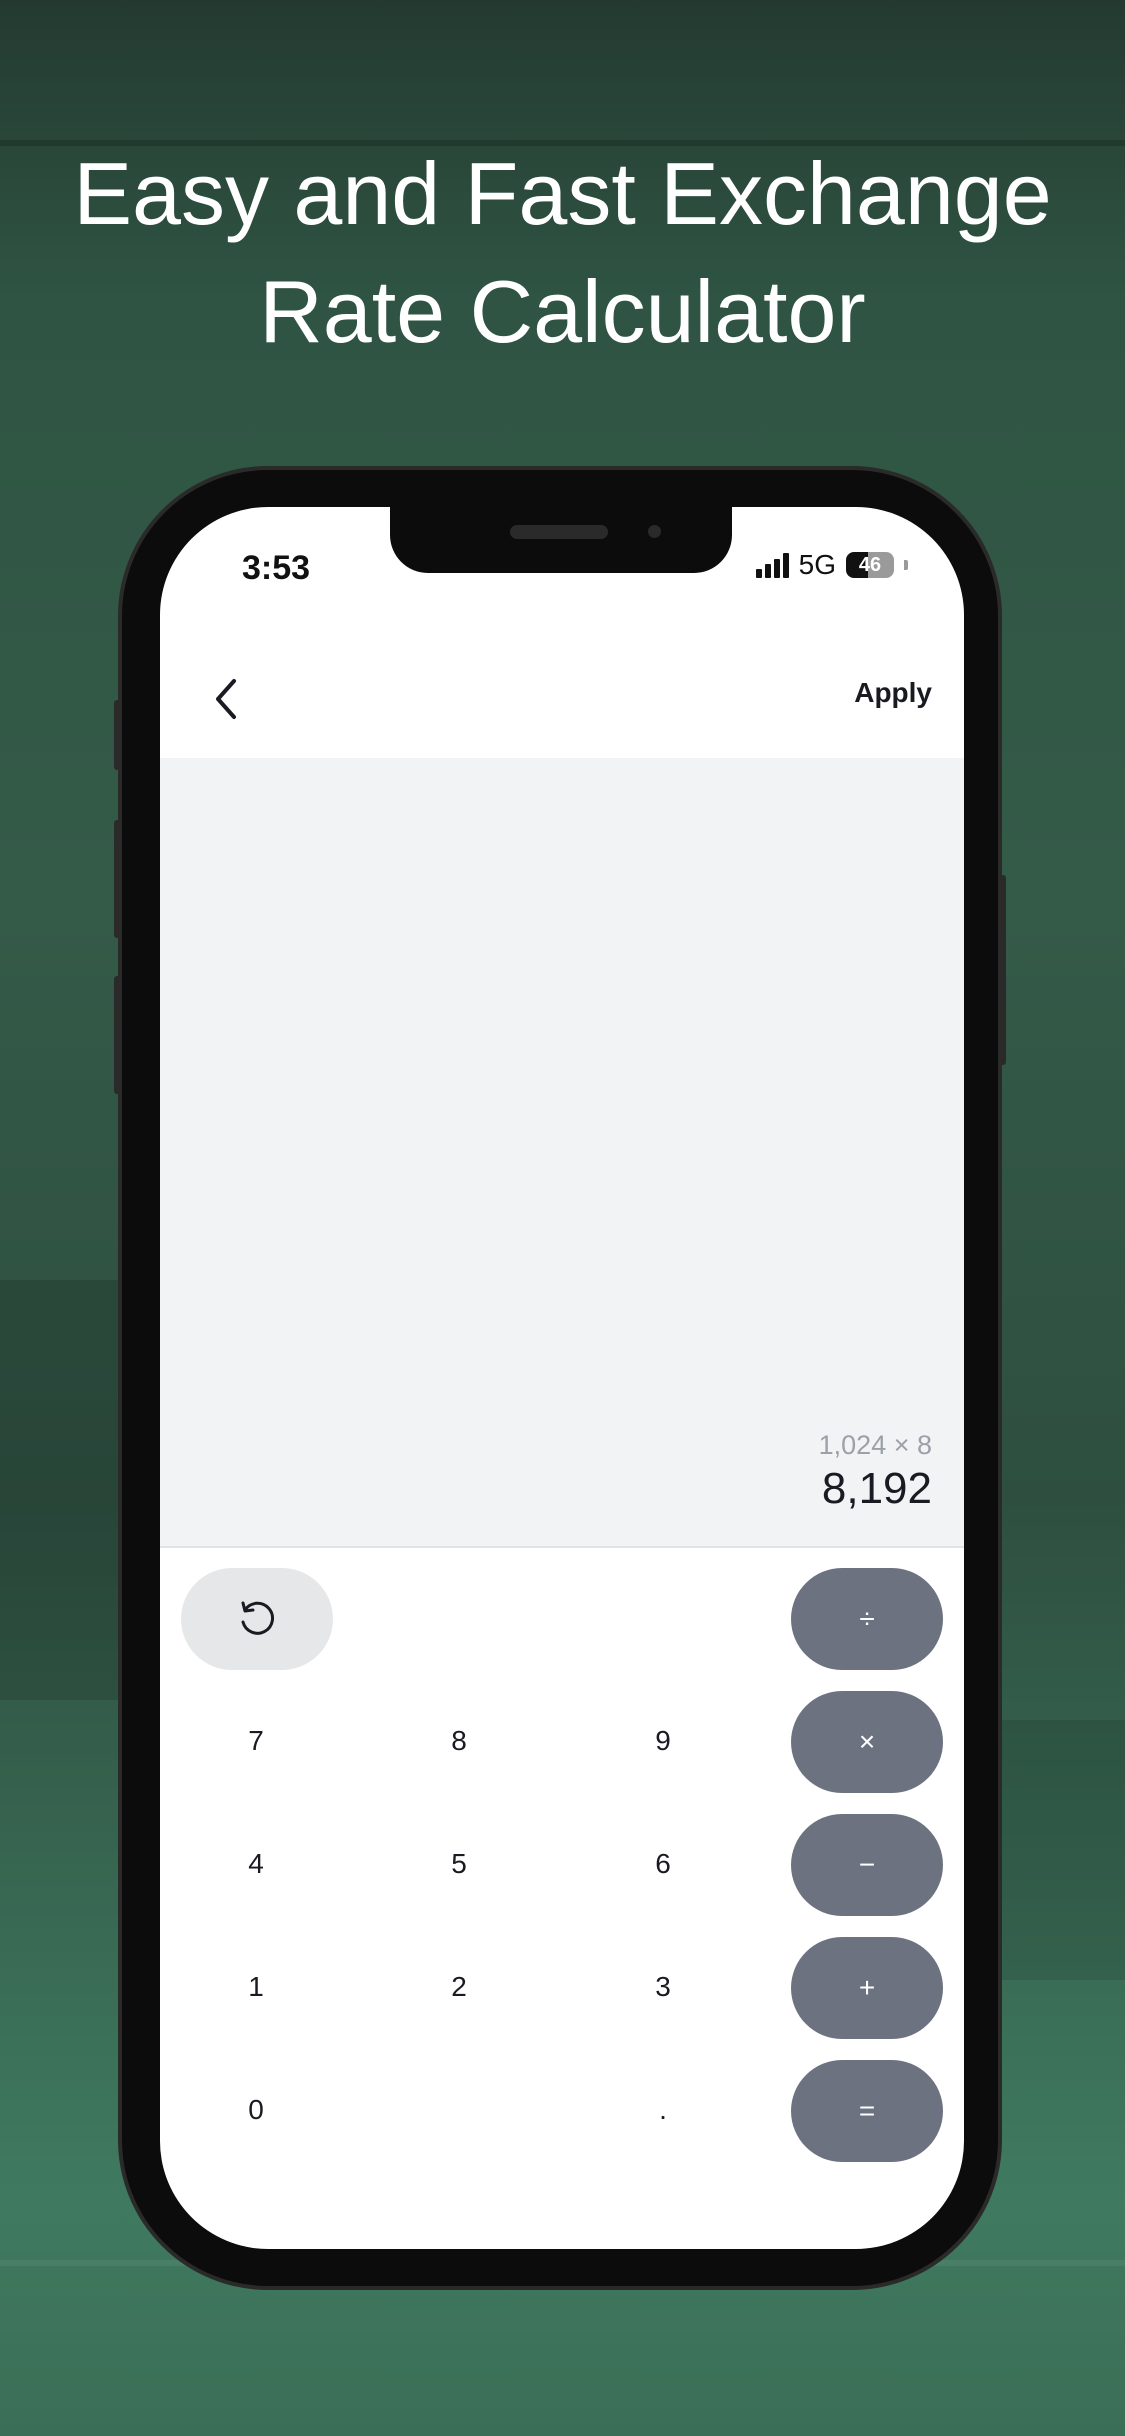 The image size is (1125, 2436). Describe the element at coordinates (117, 1035) in the screenshot. I see `phone-volume-down` at that location.